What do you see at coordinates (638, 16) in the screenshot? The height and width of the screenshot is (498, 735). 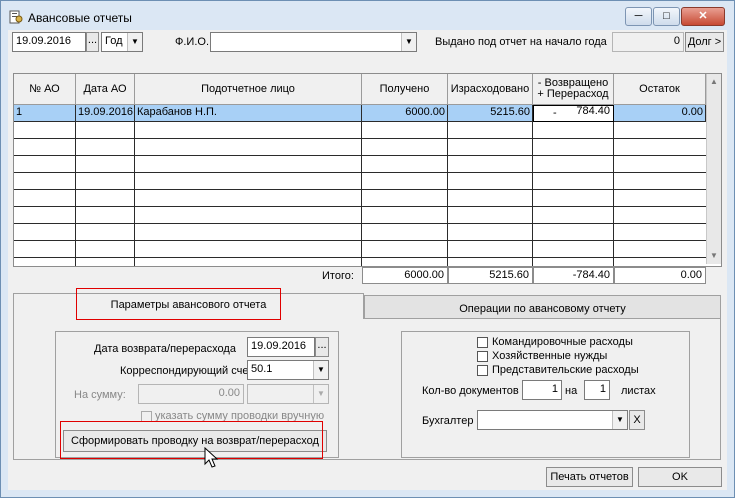 I see `minimize-button: ─` at bounding box center [638, 16].